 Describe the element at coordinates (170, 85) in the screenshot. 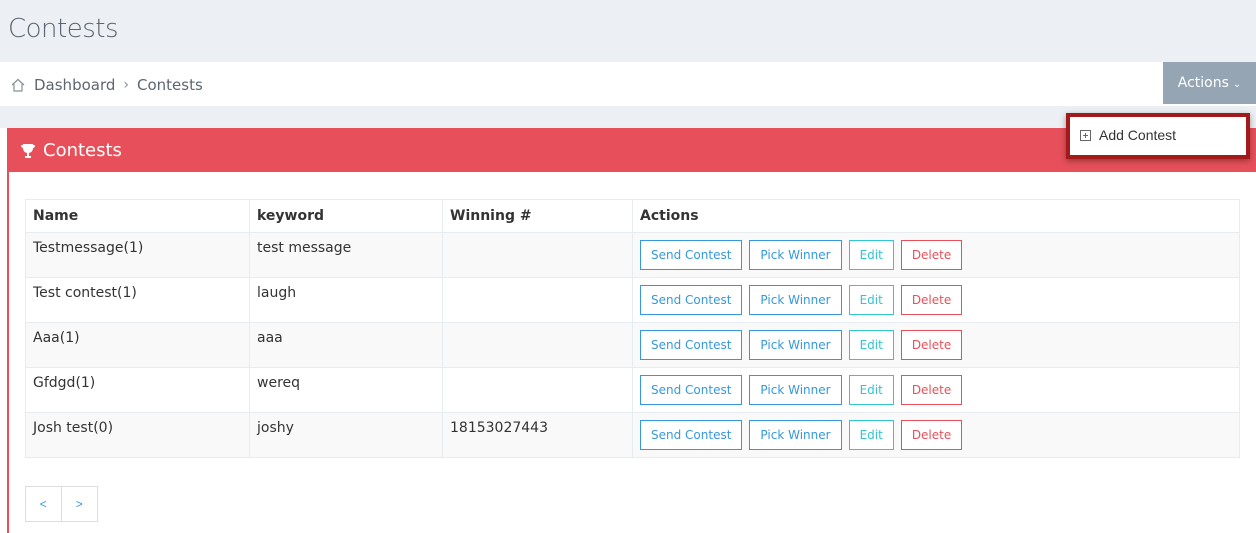

I see `breadcrumb-item-contests: Contests` at that location.